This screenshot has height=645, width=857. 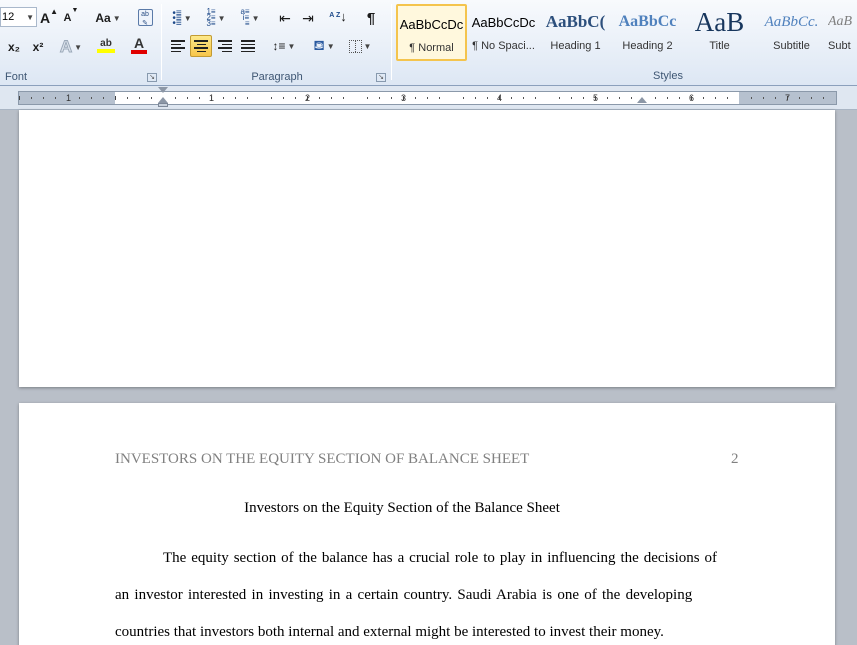 I want to click on align-center-icon, so click(x=201, y=46).